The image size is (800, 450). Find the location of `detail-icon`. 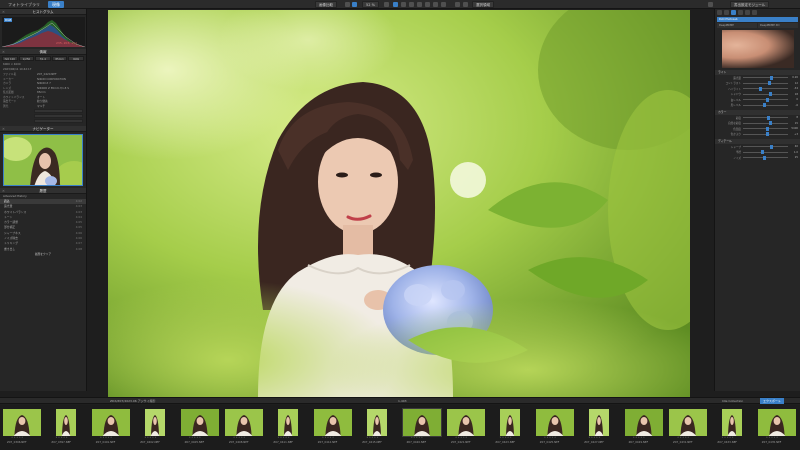

detail-icon is located at coordinates (733, 12).